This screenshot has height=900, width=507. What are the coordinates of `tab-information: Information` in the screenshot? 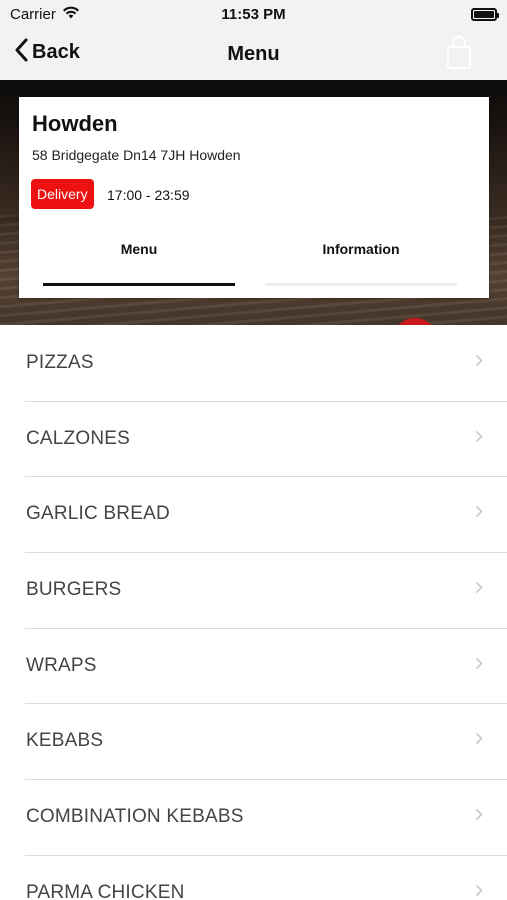 It's located at (361, 249).